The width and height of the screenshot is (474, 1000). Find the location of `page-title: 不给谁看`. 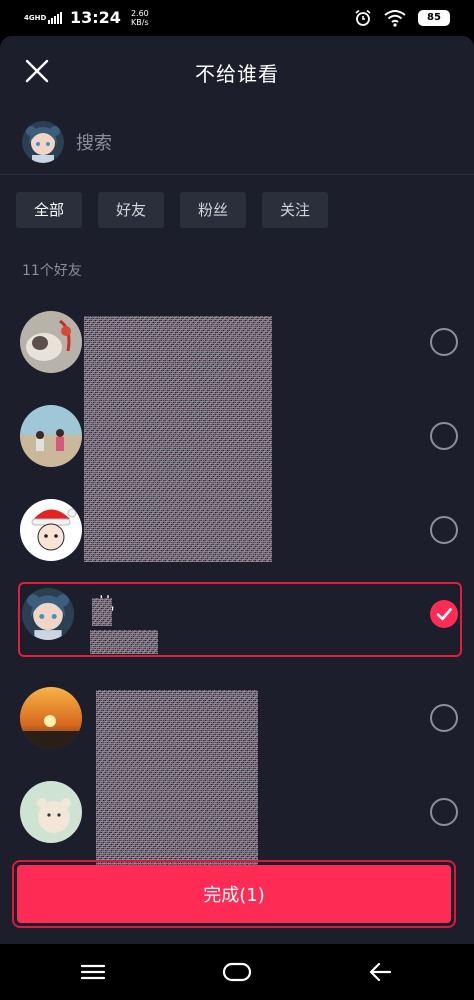

page-title: 不给谁看 is located at coordinates (237, 74).